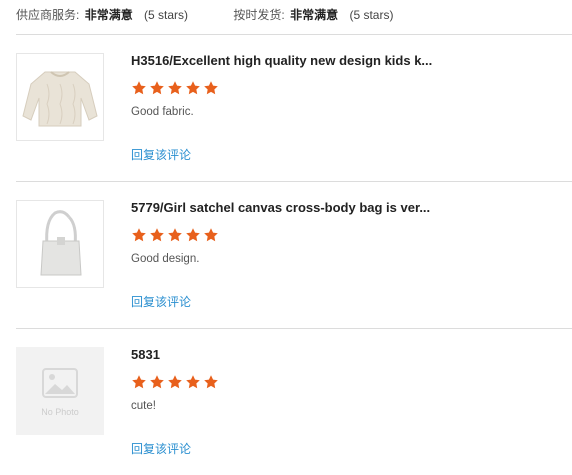 This screenshot has height=475, width=572. Describe the element at coordinates (60, 412) in the screenshot. I see `no-photo-text: No Photo` at that location.